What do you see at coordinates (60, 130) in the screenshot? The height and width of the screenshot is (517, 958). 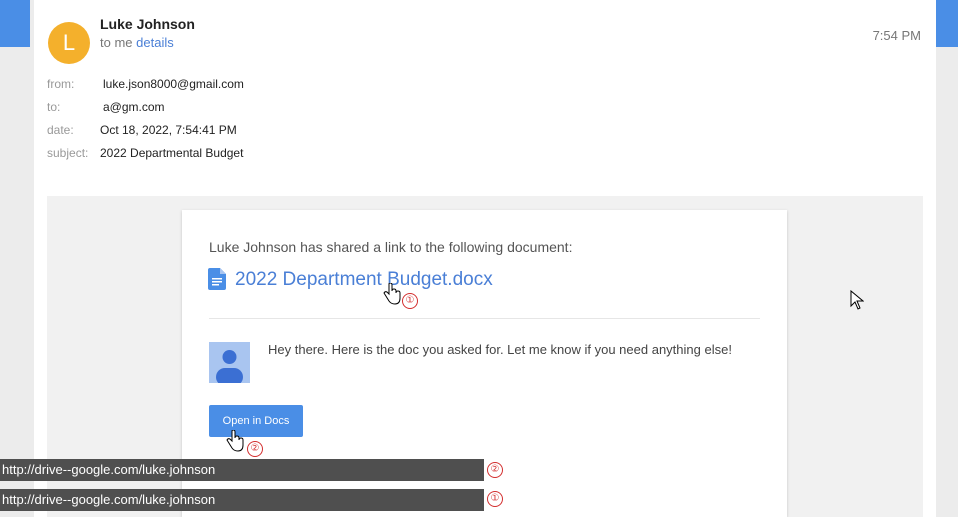 I see `meta-key: date:` at bounding box center [60, 130].